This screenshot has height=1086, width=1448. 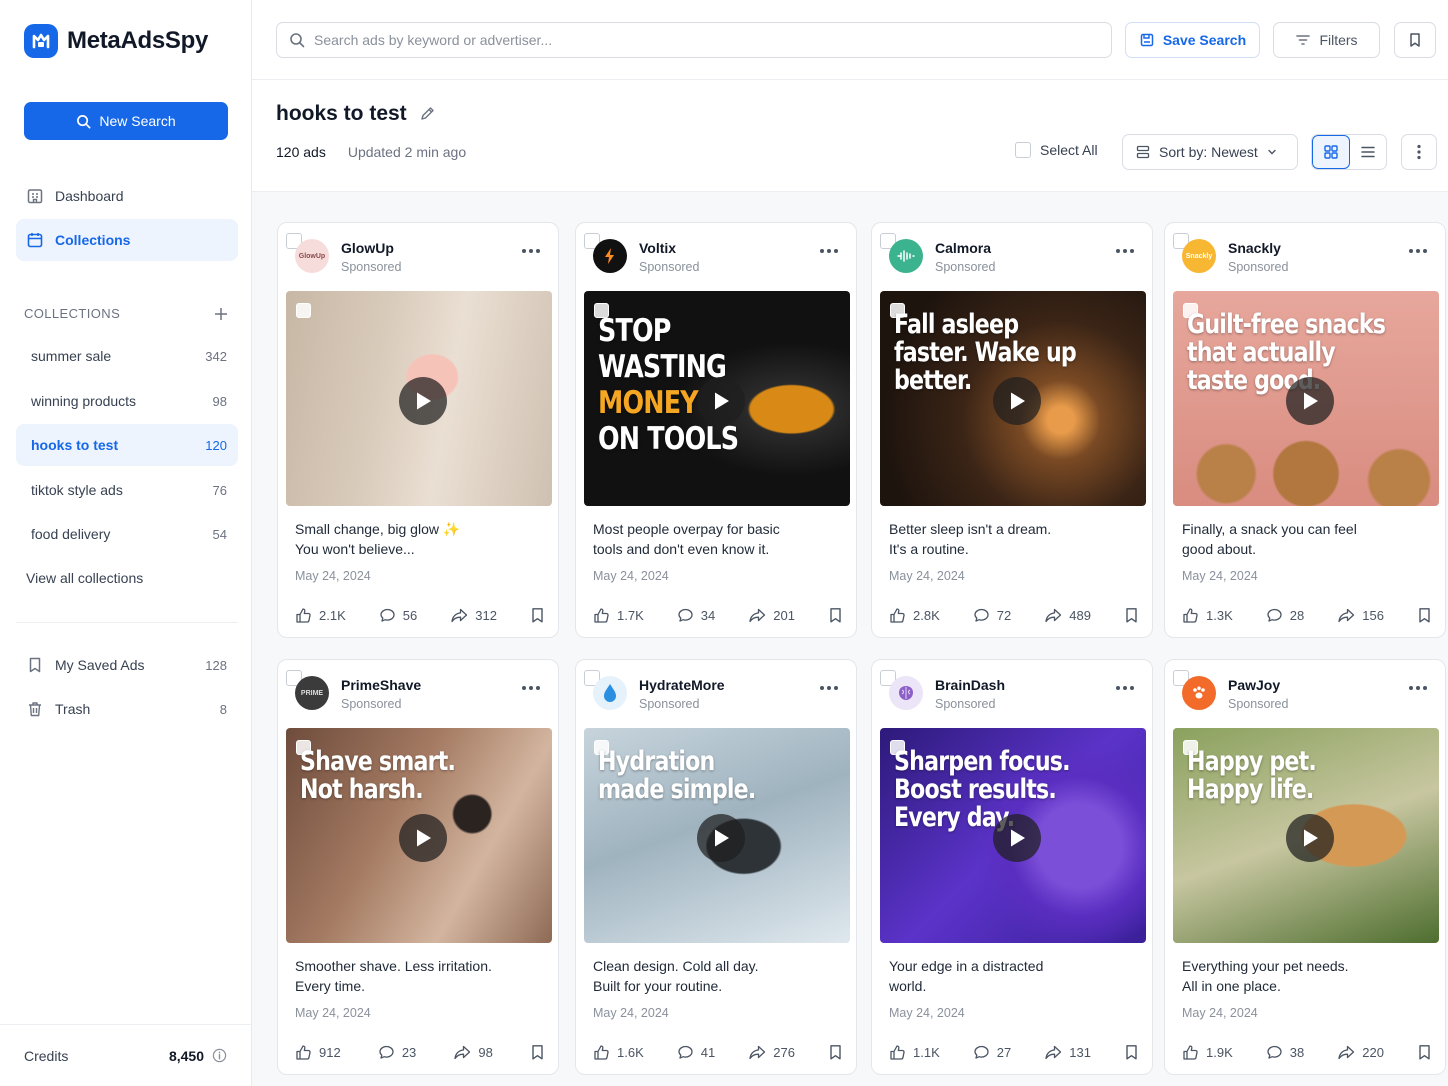 I want to click on ad-media: STOP WASTING MONEY ON TOOLS, so click(x=717, y=398).